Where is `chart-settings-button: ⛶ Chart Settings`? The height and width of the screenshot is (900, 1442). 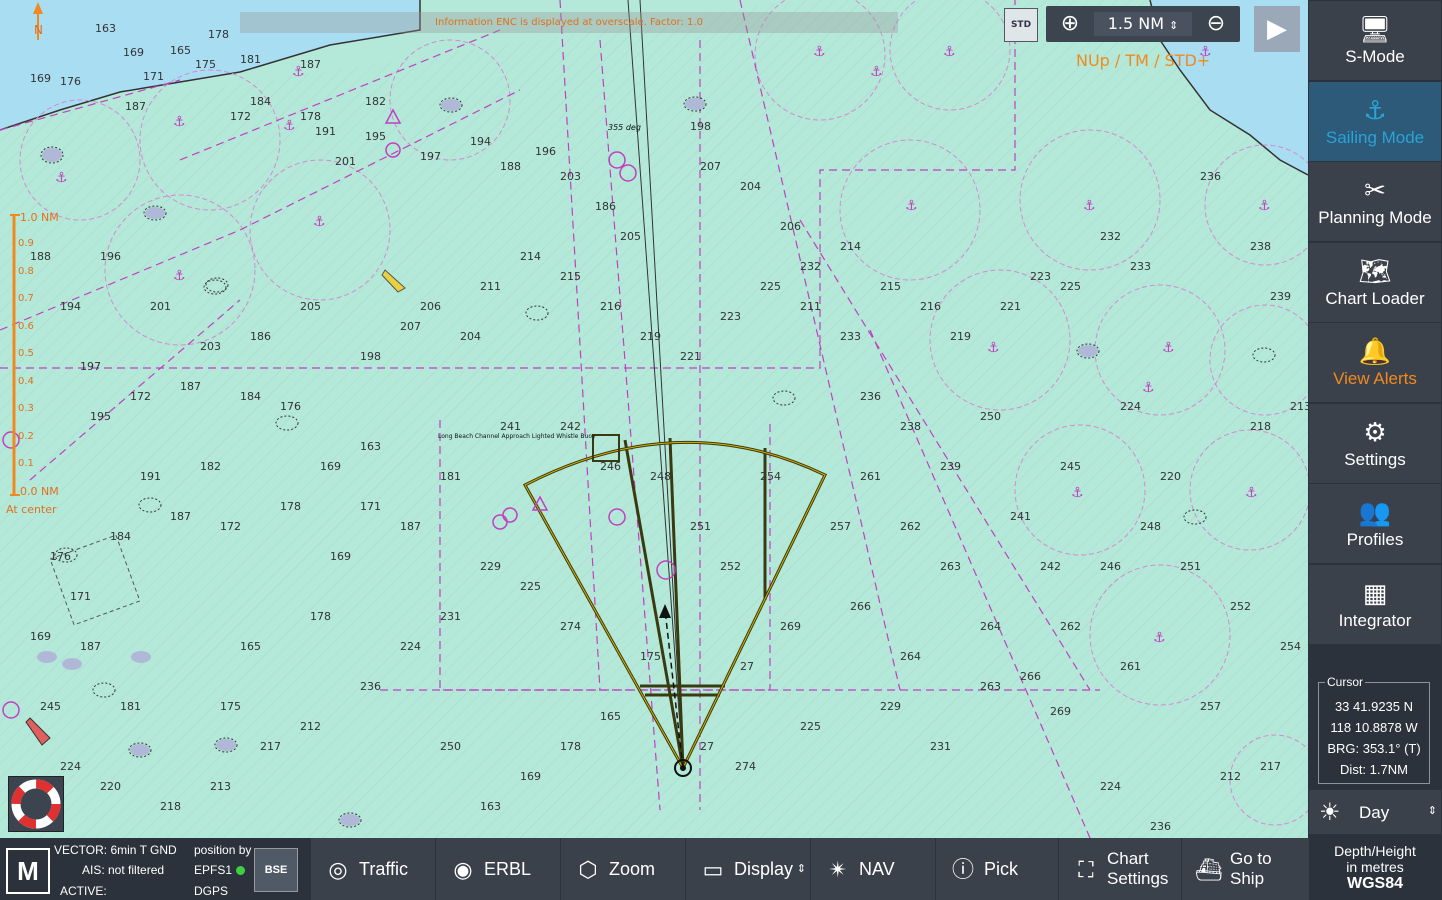 chart-settings-button: ⛶ Chart Settings is located at coordinates (1119, 869).